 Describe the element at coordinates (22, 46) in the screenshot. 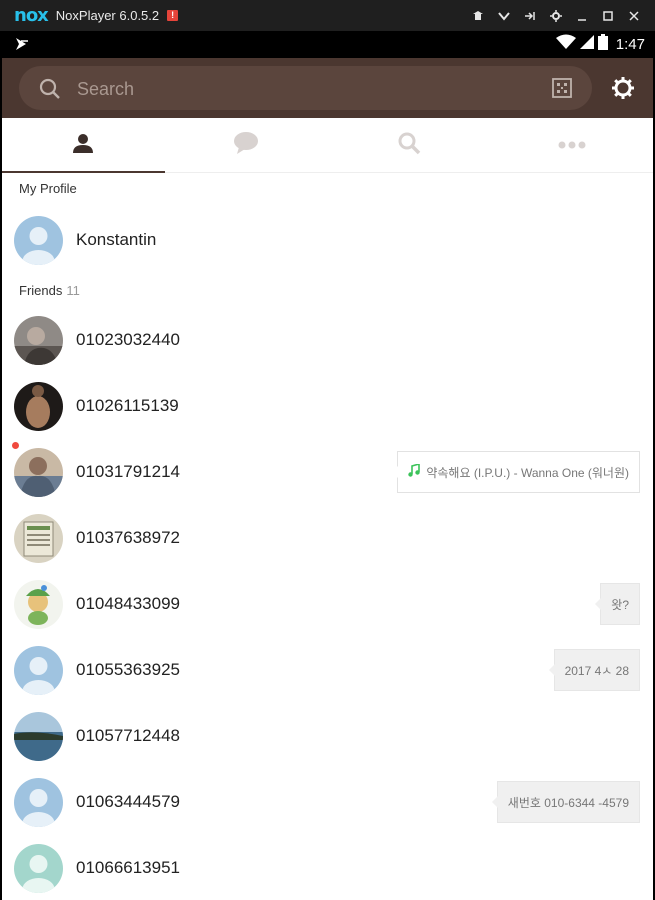

I see `notification-icon` at that location.